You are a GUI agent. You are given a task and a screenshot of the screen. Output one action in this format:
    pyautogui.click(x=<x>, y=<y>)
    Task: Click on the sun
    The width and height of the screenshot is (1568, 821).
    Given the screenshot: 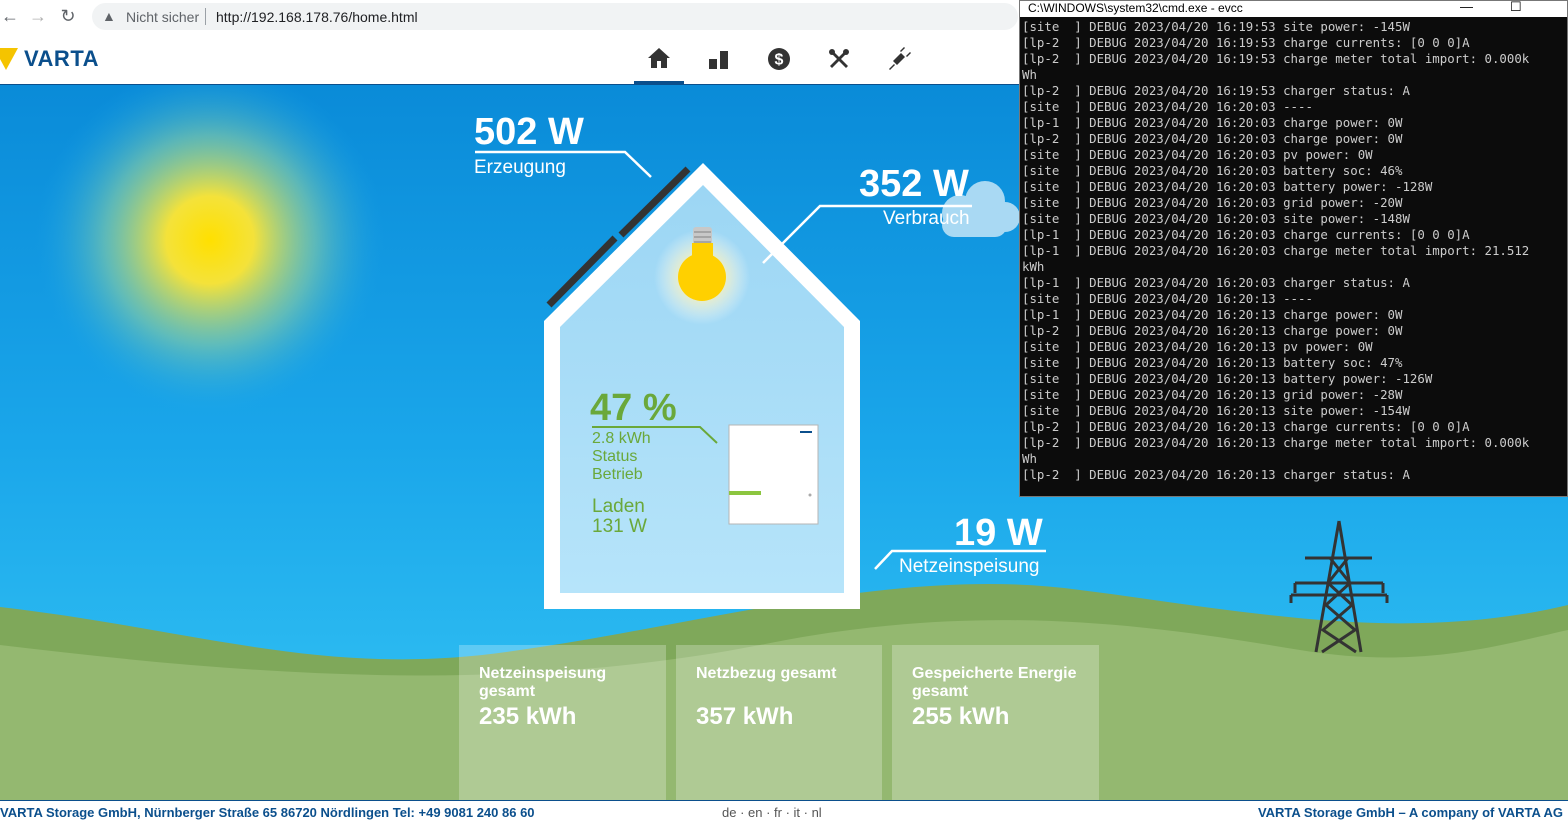 What is the action you would take?
    pyautogui.click(x=210, y=250)
    